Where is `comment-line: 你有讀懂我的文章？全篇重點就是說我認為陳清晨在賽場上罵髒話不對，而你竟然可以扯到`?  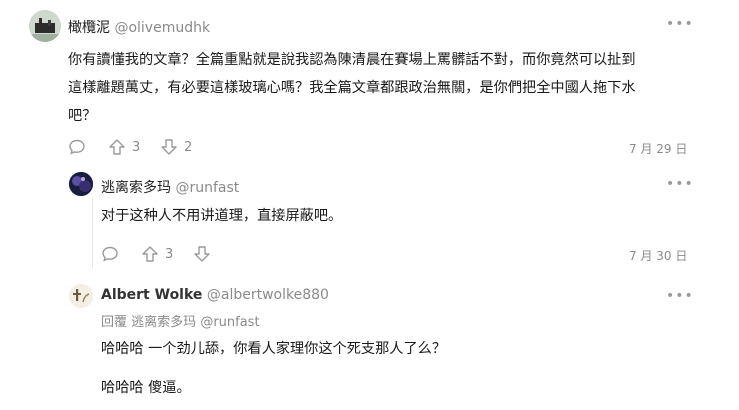 comment-line: 你有讀懂我的文章？全篇重點就是說我認為陳清晨在賽場上罵髒話不對，而你竟然可以扯到 is located at coordinates (352, 60).